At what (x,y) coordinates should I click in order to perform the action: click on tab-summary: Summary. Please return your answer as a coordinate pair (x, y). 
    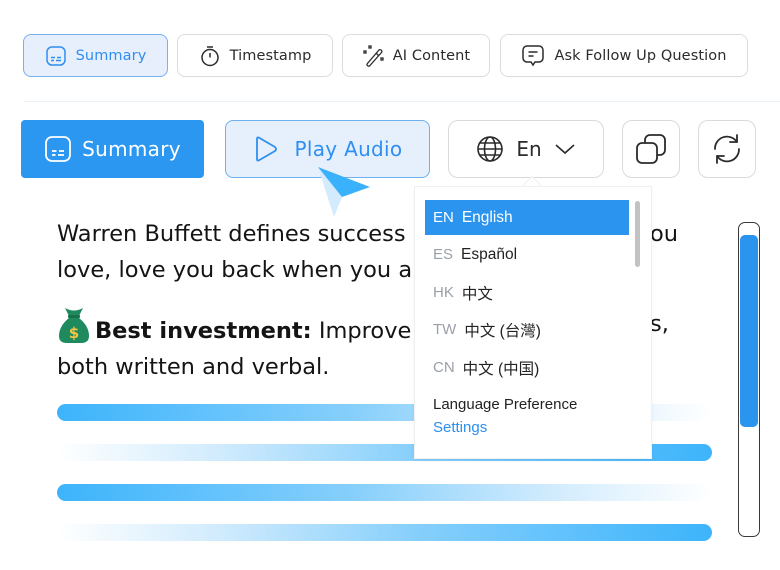
    Looking at the image, I should click on (95, 55).